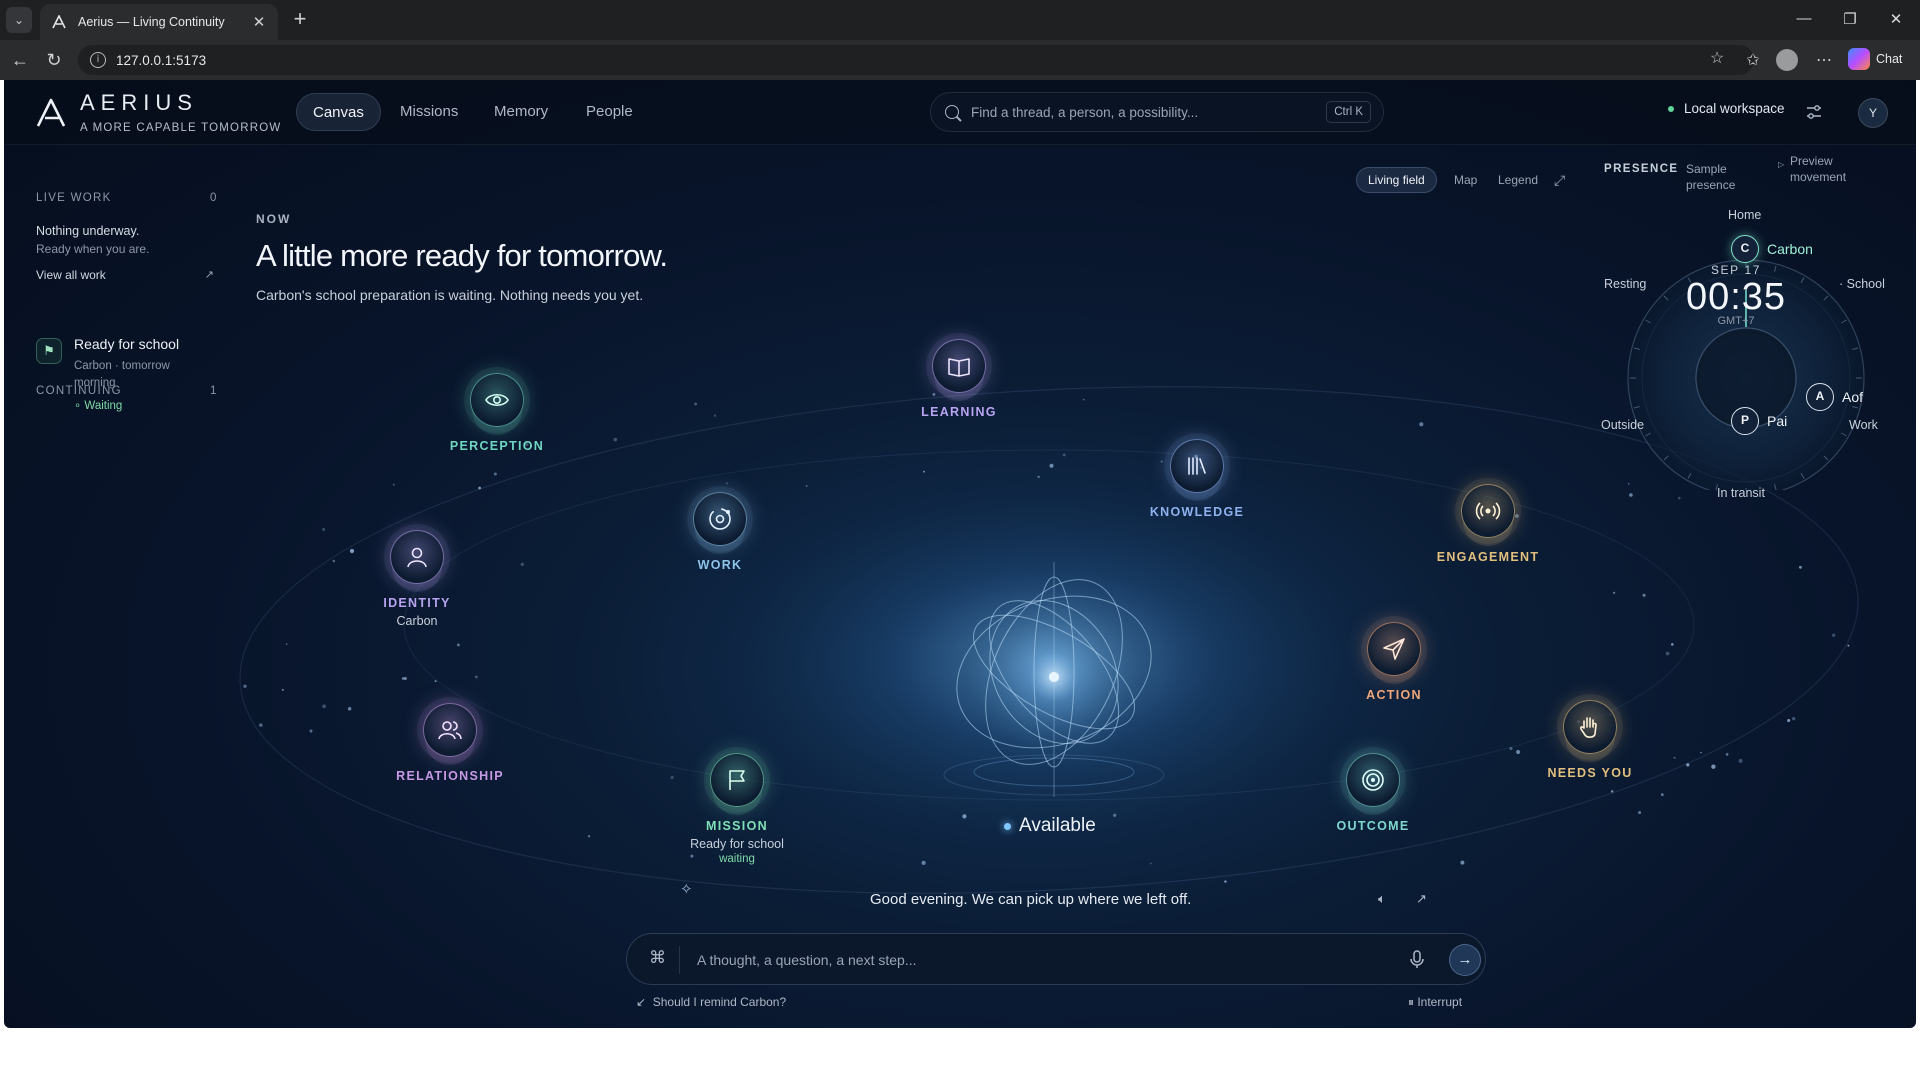 Image resolution: width=1920 pixels, height=1081 pixels. What do you see at coordinates (1141, 112) in the screenshot?
I see `search-input` at bounding box center [1141, 112].